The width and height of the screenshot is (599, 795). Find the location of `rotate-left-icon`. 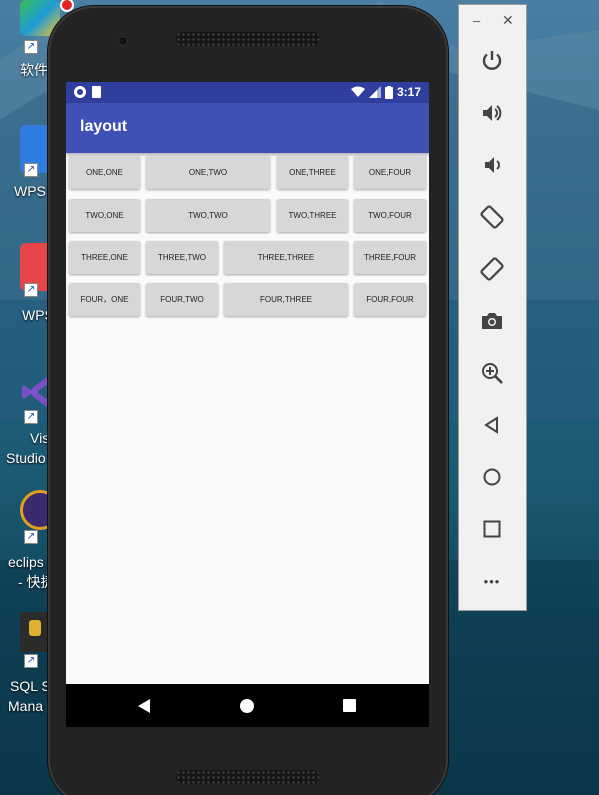

rotate-left-icon is located at coordinates (492, 217).